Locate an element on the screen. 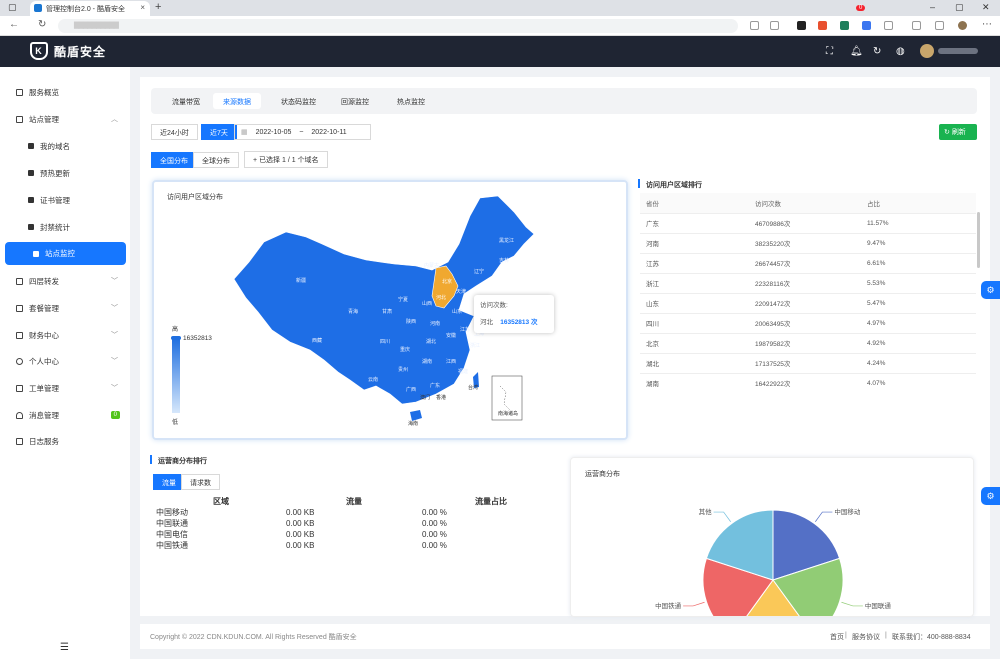  refresh-icon: ↻ is located at coordinates (877, 51).